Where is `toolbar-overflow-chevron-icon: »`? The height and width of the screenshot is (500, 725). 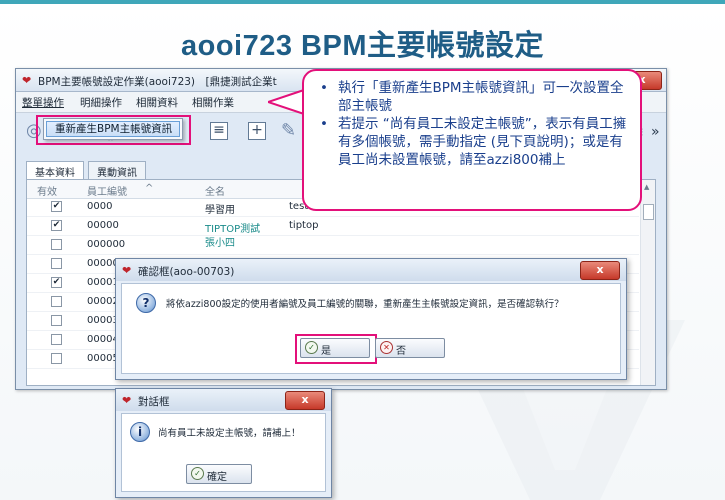 toolbar-overflow-chevron-icon: » is located at coordinates (655, 132).